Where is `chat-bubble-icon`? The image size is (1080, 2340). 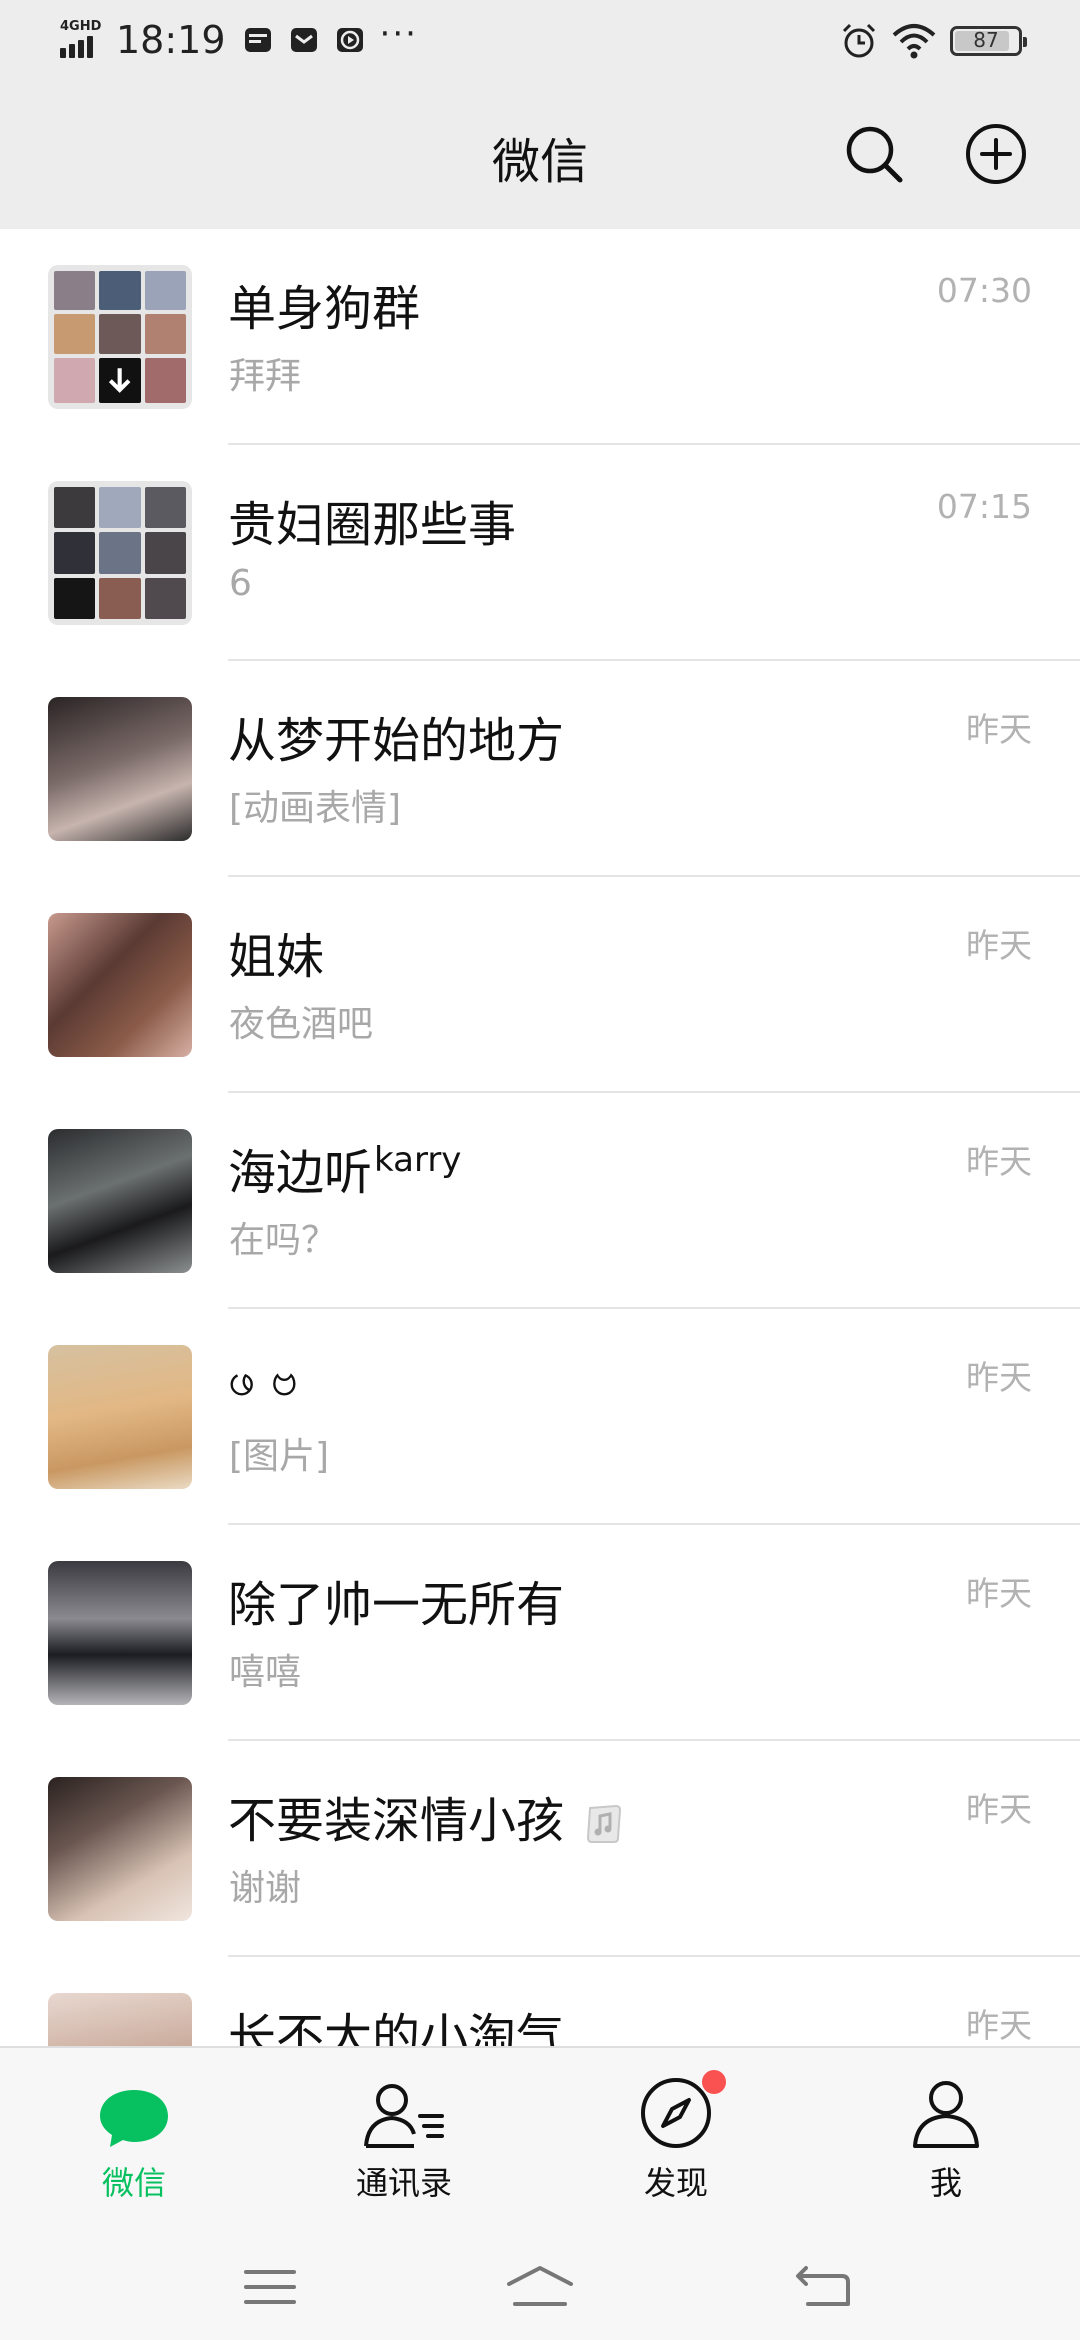
chat-bubble-icon is located at coordinates (134, 2118).